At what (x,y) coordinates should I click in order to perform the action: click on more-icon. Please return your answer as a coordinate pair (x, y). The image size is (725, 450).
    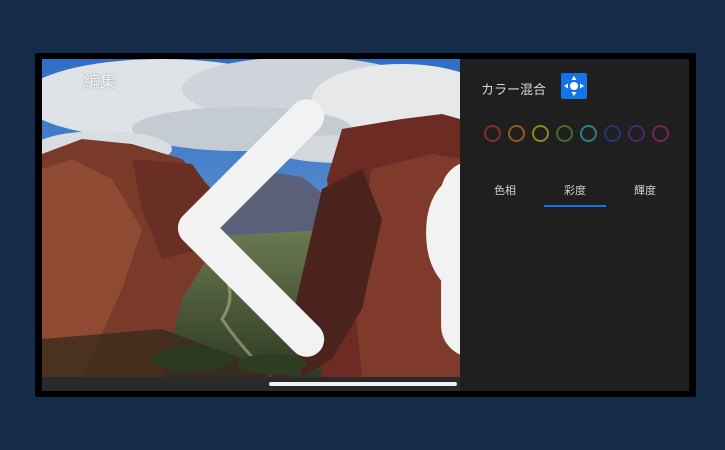
    Looking at the image, I should click on (445, 222).